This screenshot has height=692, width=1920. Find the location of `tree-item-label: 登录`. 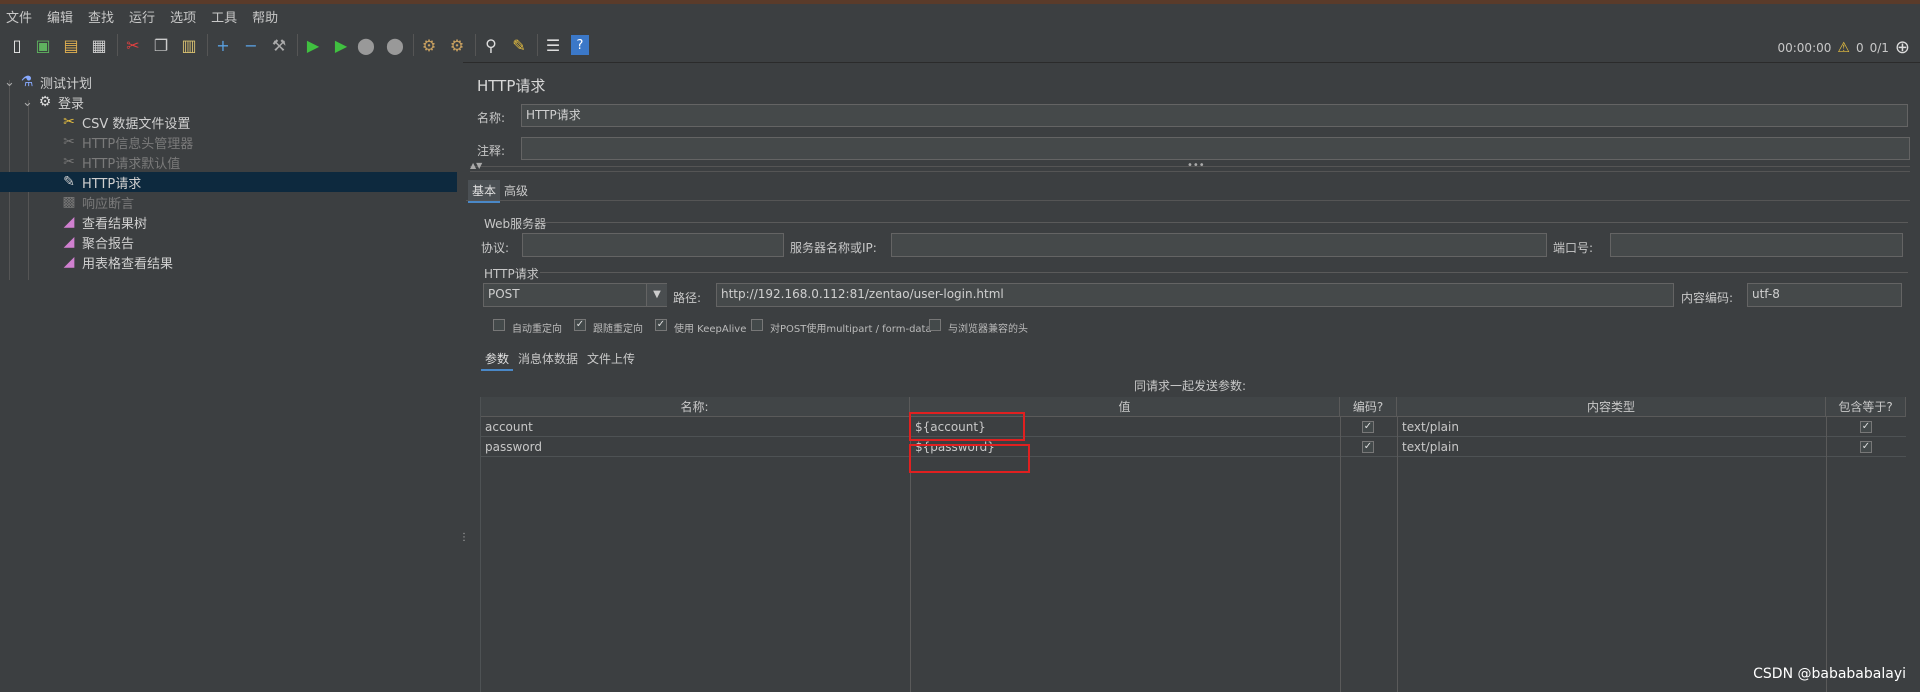

tree-item-label: 登录 is located at coordinates (71, 104).